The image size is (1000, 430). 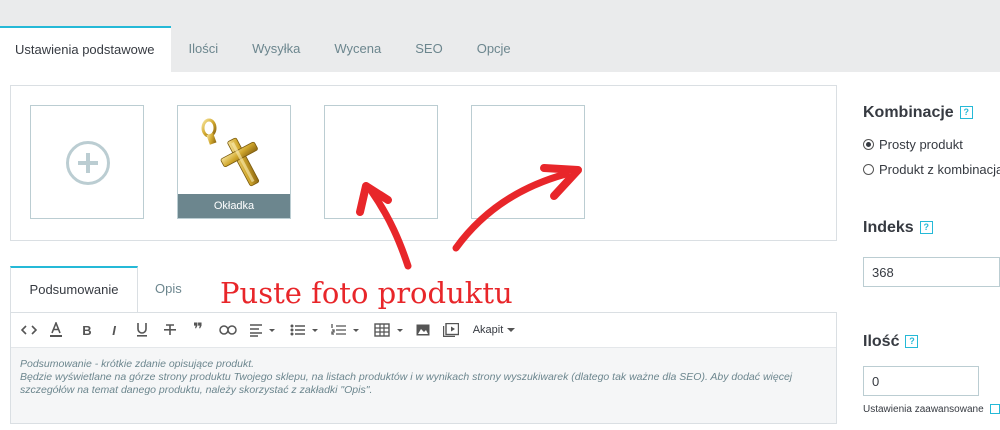 I want to click on blockquote-icon: ❞, so click(x=198, y=329).